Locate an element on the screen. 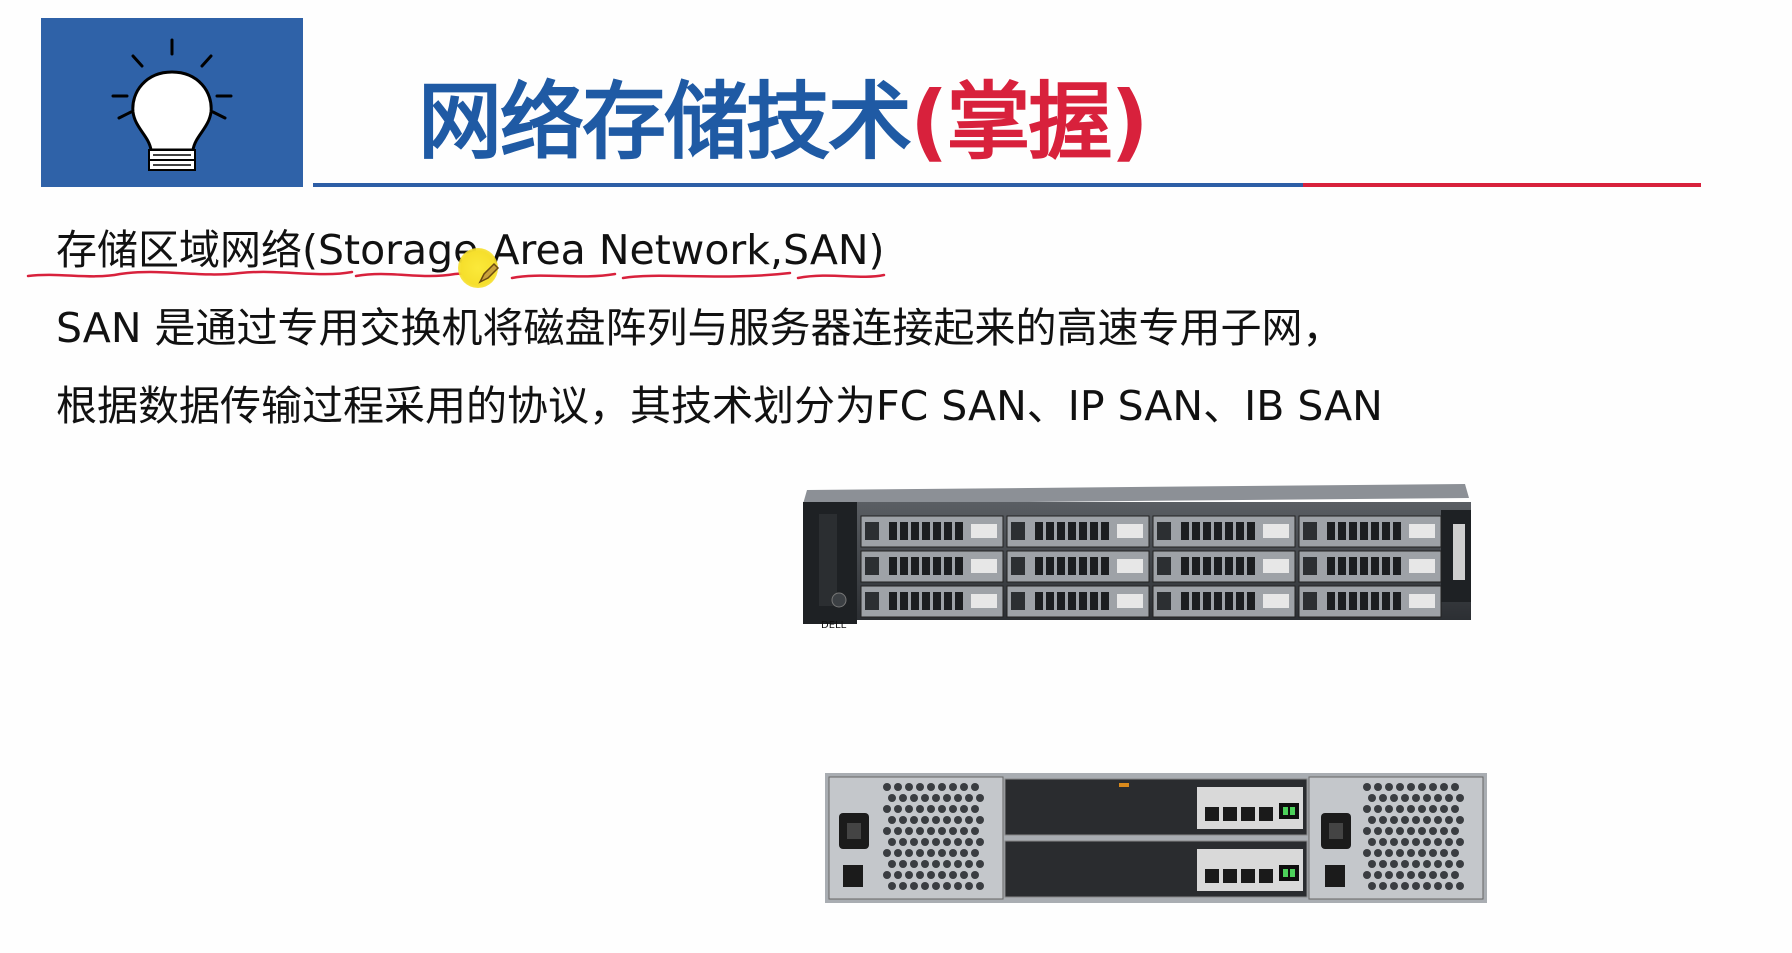  storage-array-rear is located at coordinates (1156, 838).